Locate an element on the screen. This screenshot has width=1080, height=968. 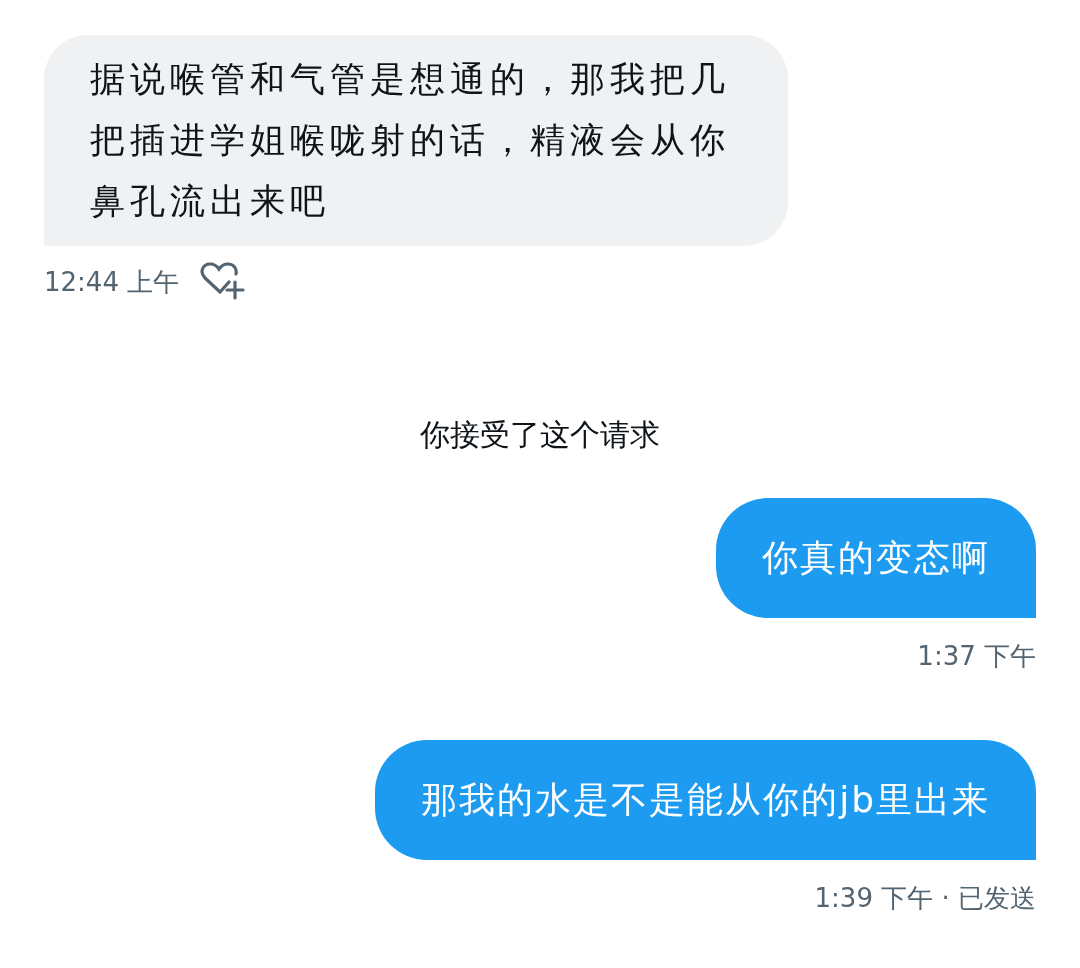
system-notice: 你接受了这个请求 is located at coordinates (540, 435).